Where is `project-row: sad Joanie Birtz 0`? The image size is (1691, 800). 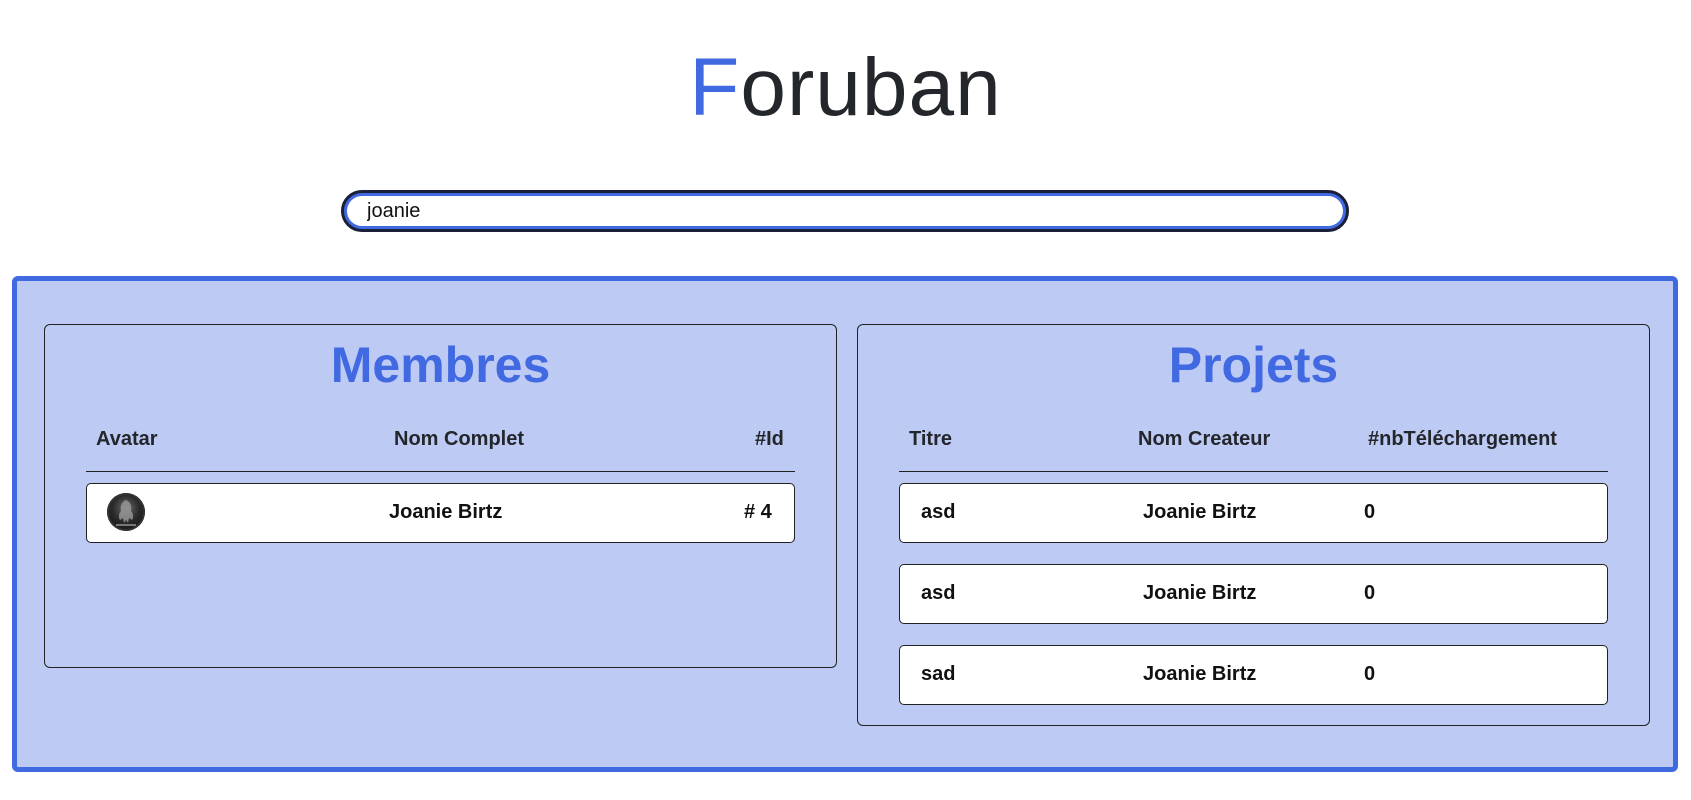
project-row: sad Joanie Birtz 0 is located at coordinates (1253, 675).